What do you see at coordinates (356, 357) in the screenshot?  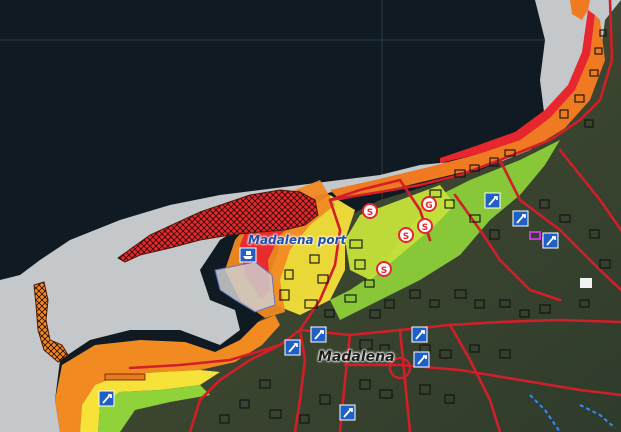 I see `town-label: Madalena` at bounding box center [356, 357].